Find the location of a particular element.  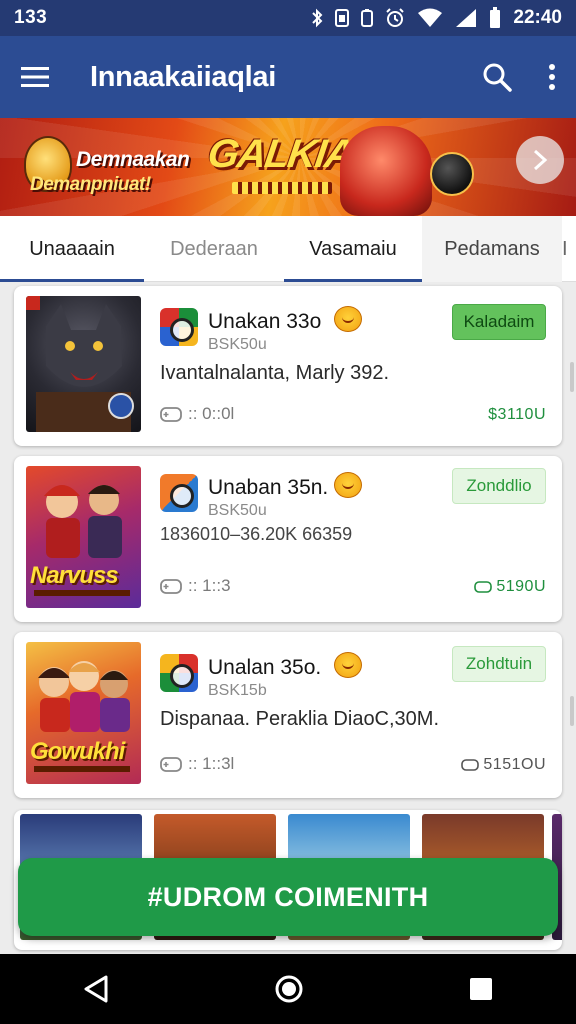

item-title: Unakan 33o is located at coordinates (265, 321).